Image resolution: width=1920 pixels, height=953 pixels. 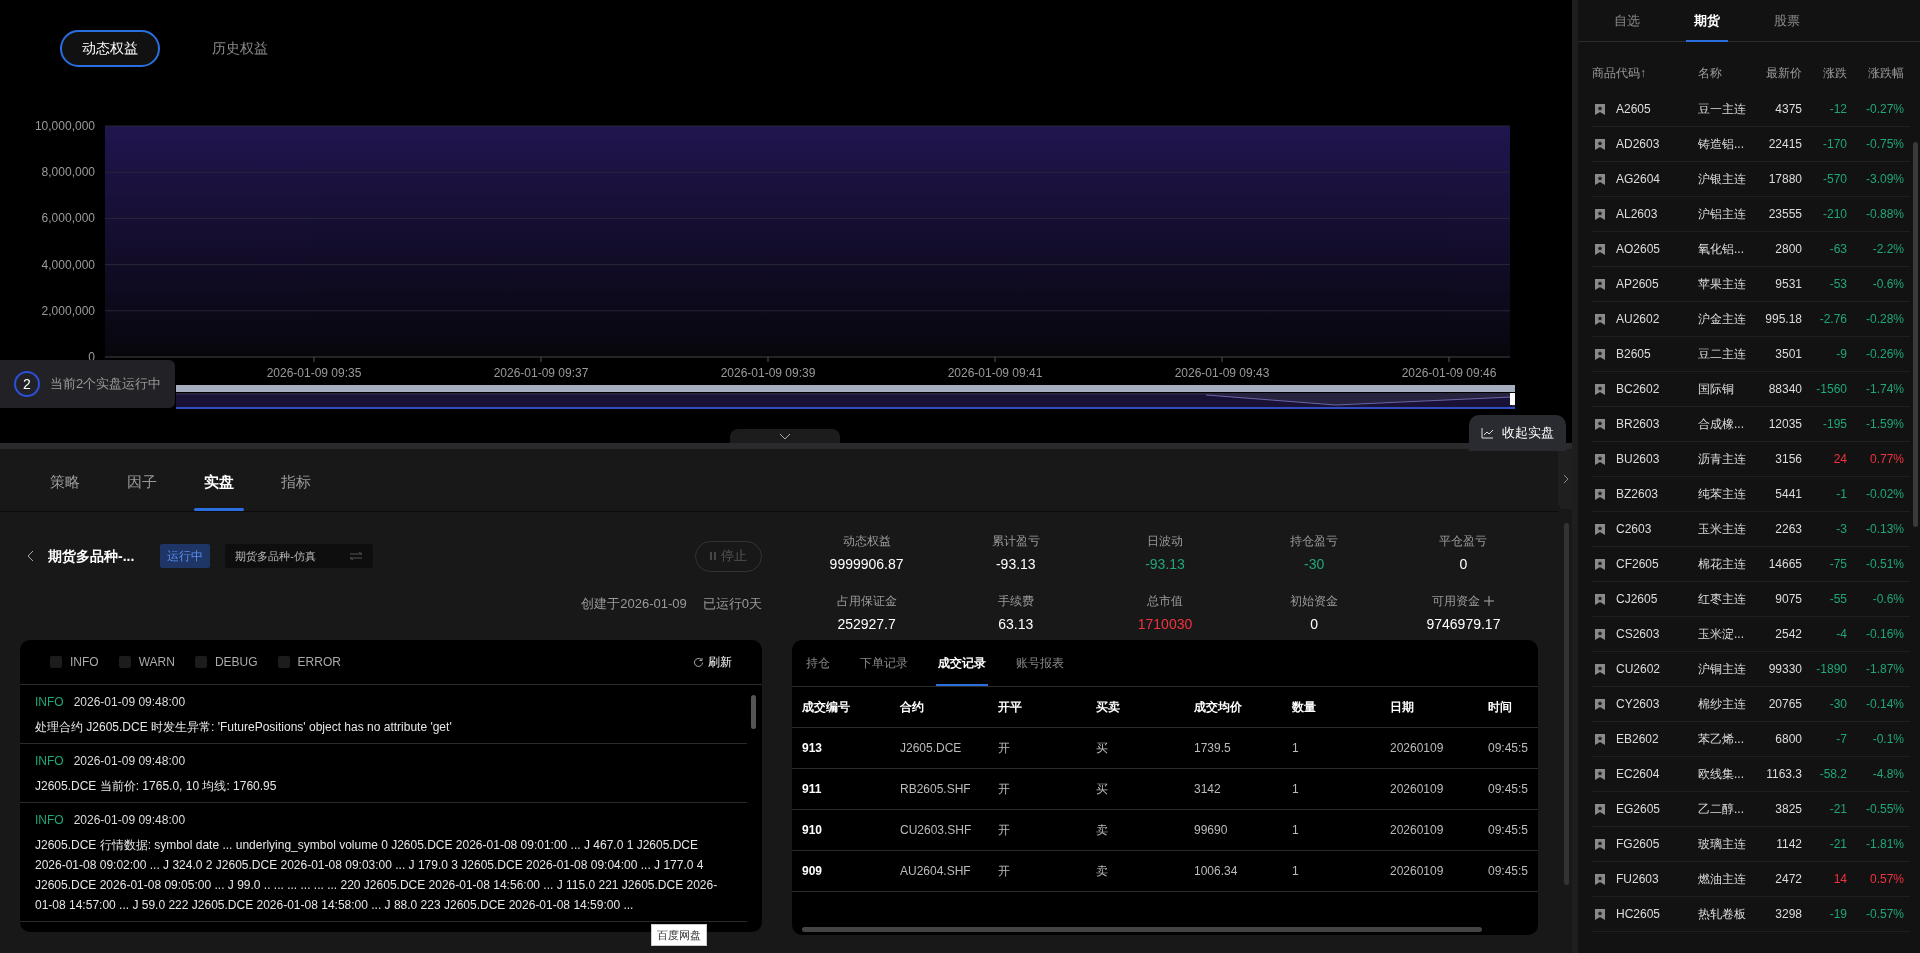 What do you see at coordinates (1165, 541) in the screenshot?
I see `metric-label: 日波动` at bounding box center [1165, 541].